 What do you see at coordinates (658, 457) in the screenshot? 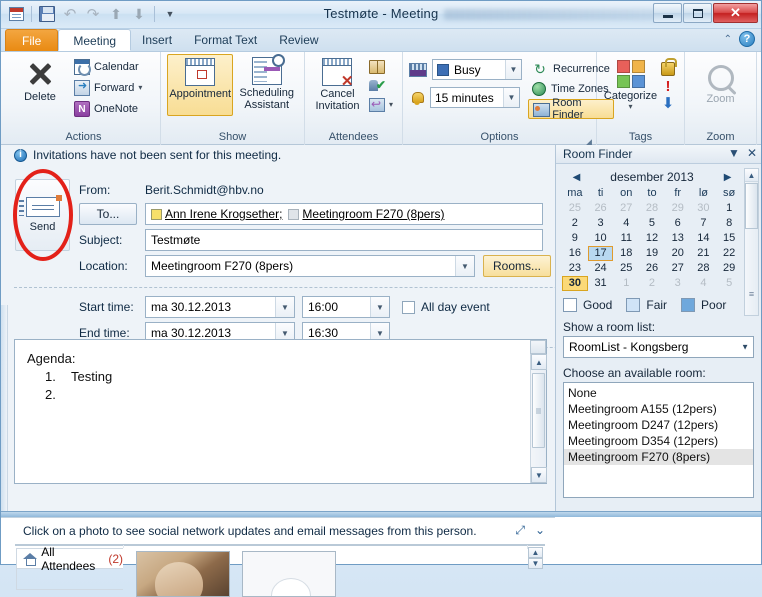
I see `list-item-selected: Meetingroom F270 (8pers)` at bounding box center [658, 457].